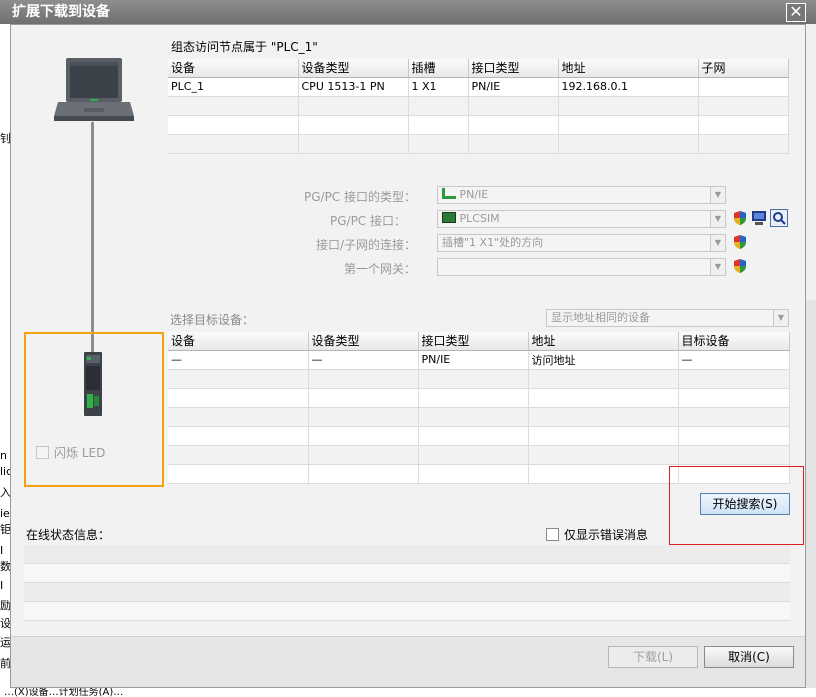 Image resolution: width=816 pixels, height=697 pixels. I want to click on download-button: 下载(L), so click(653, 657).